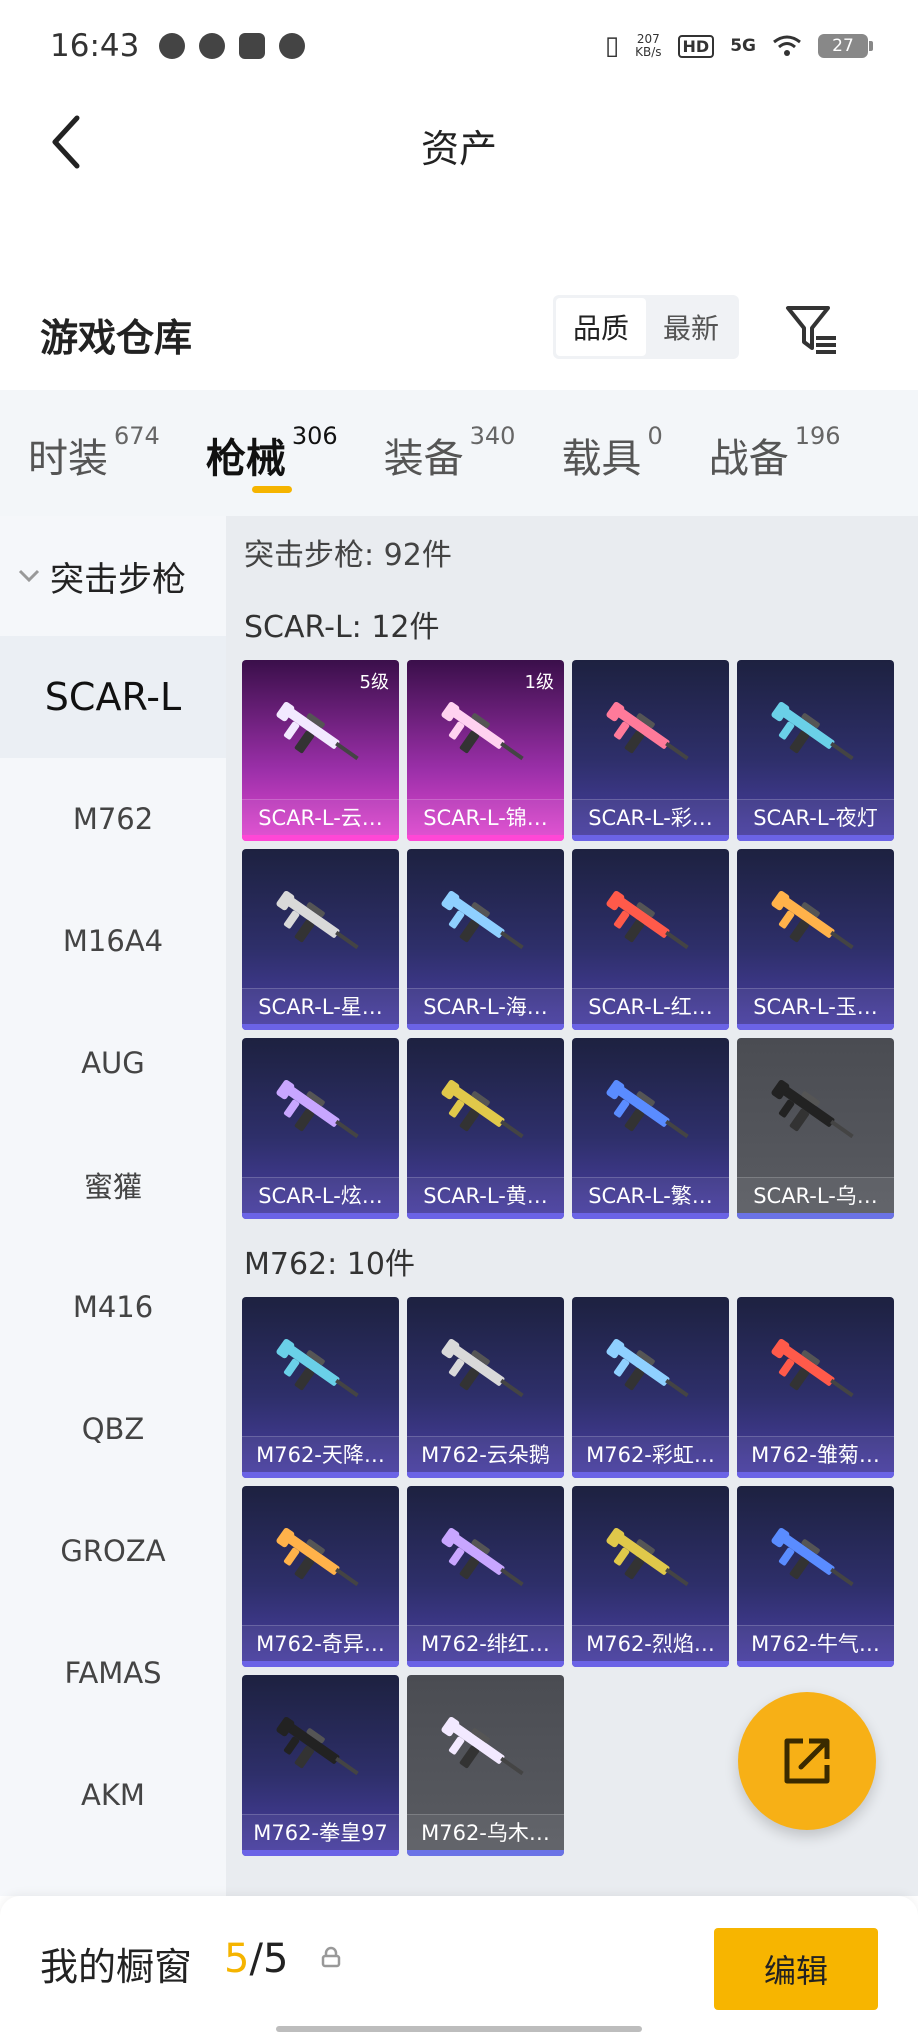 The width and height of the screenshot is (918, 2040). What do you see at coordinates (696, 46) in the screenshot?
I see `hd-badge: HD` at bounding box center [696, 46].